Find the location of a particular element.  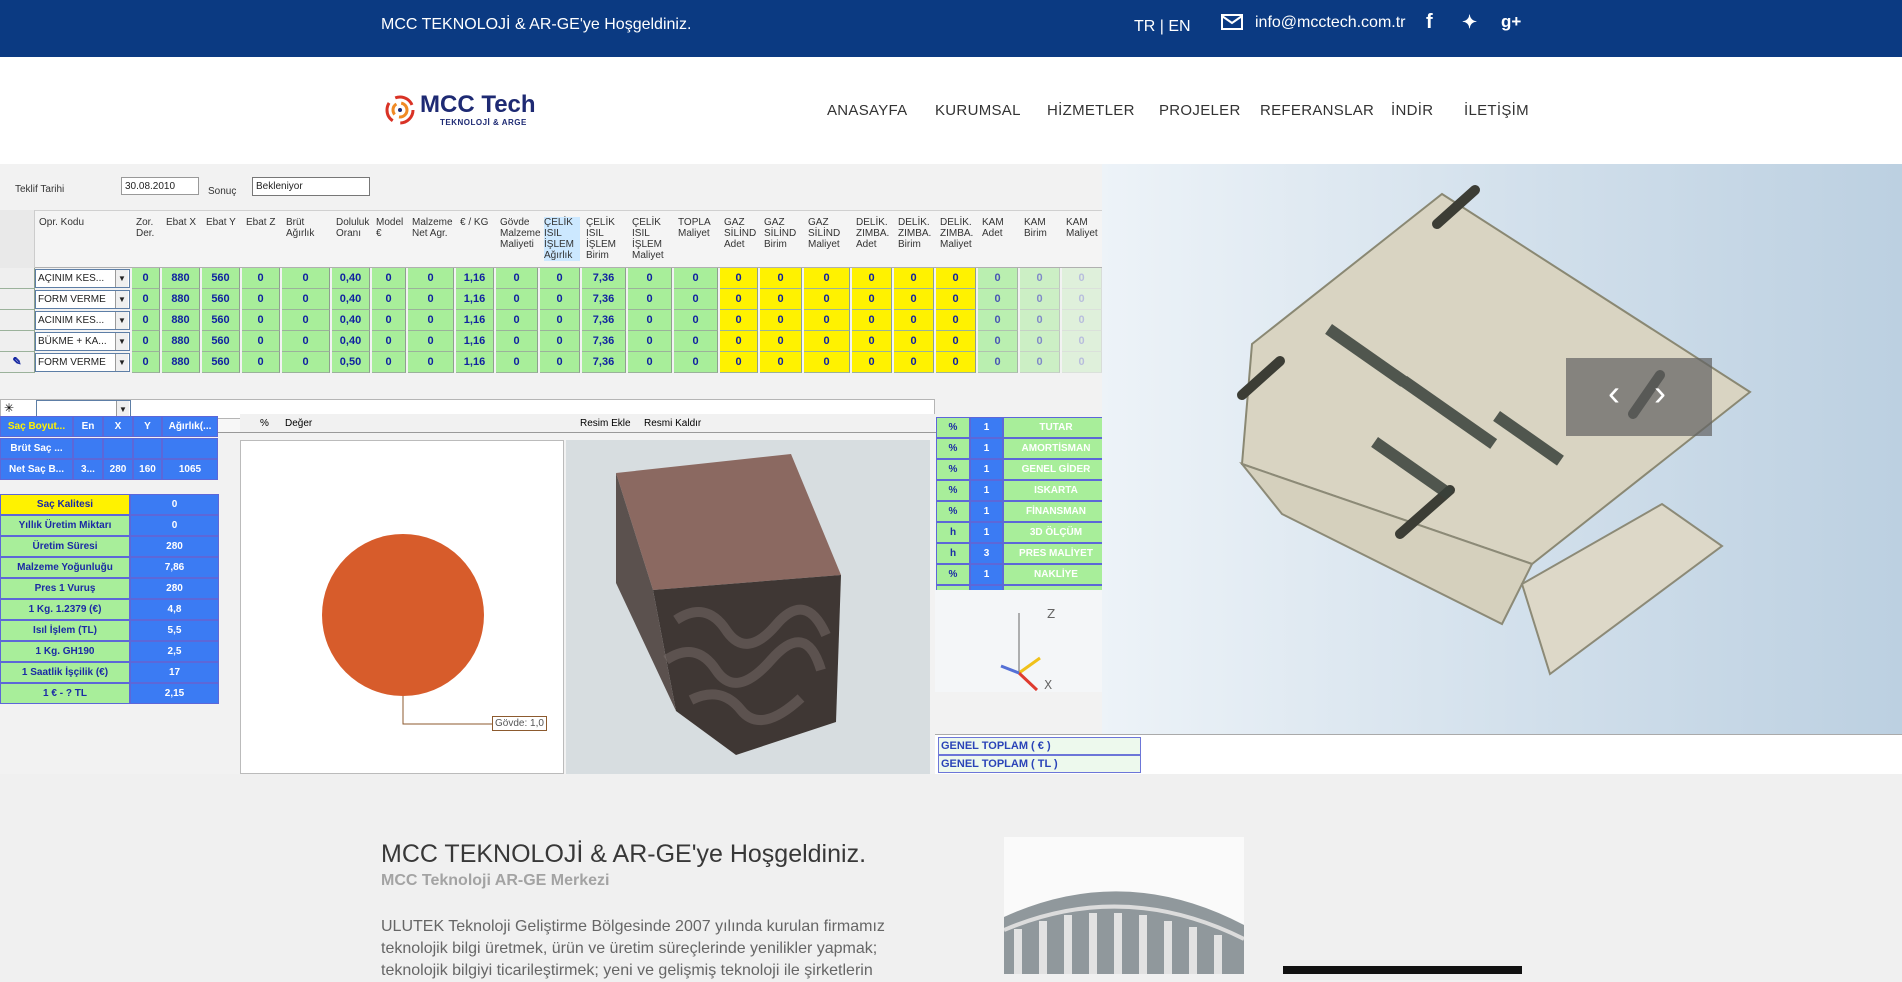

twitter-icon: ✦ is located at coordinates (1469, 22).